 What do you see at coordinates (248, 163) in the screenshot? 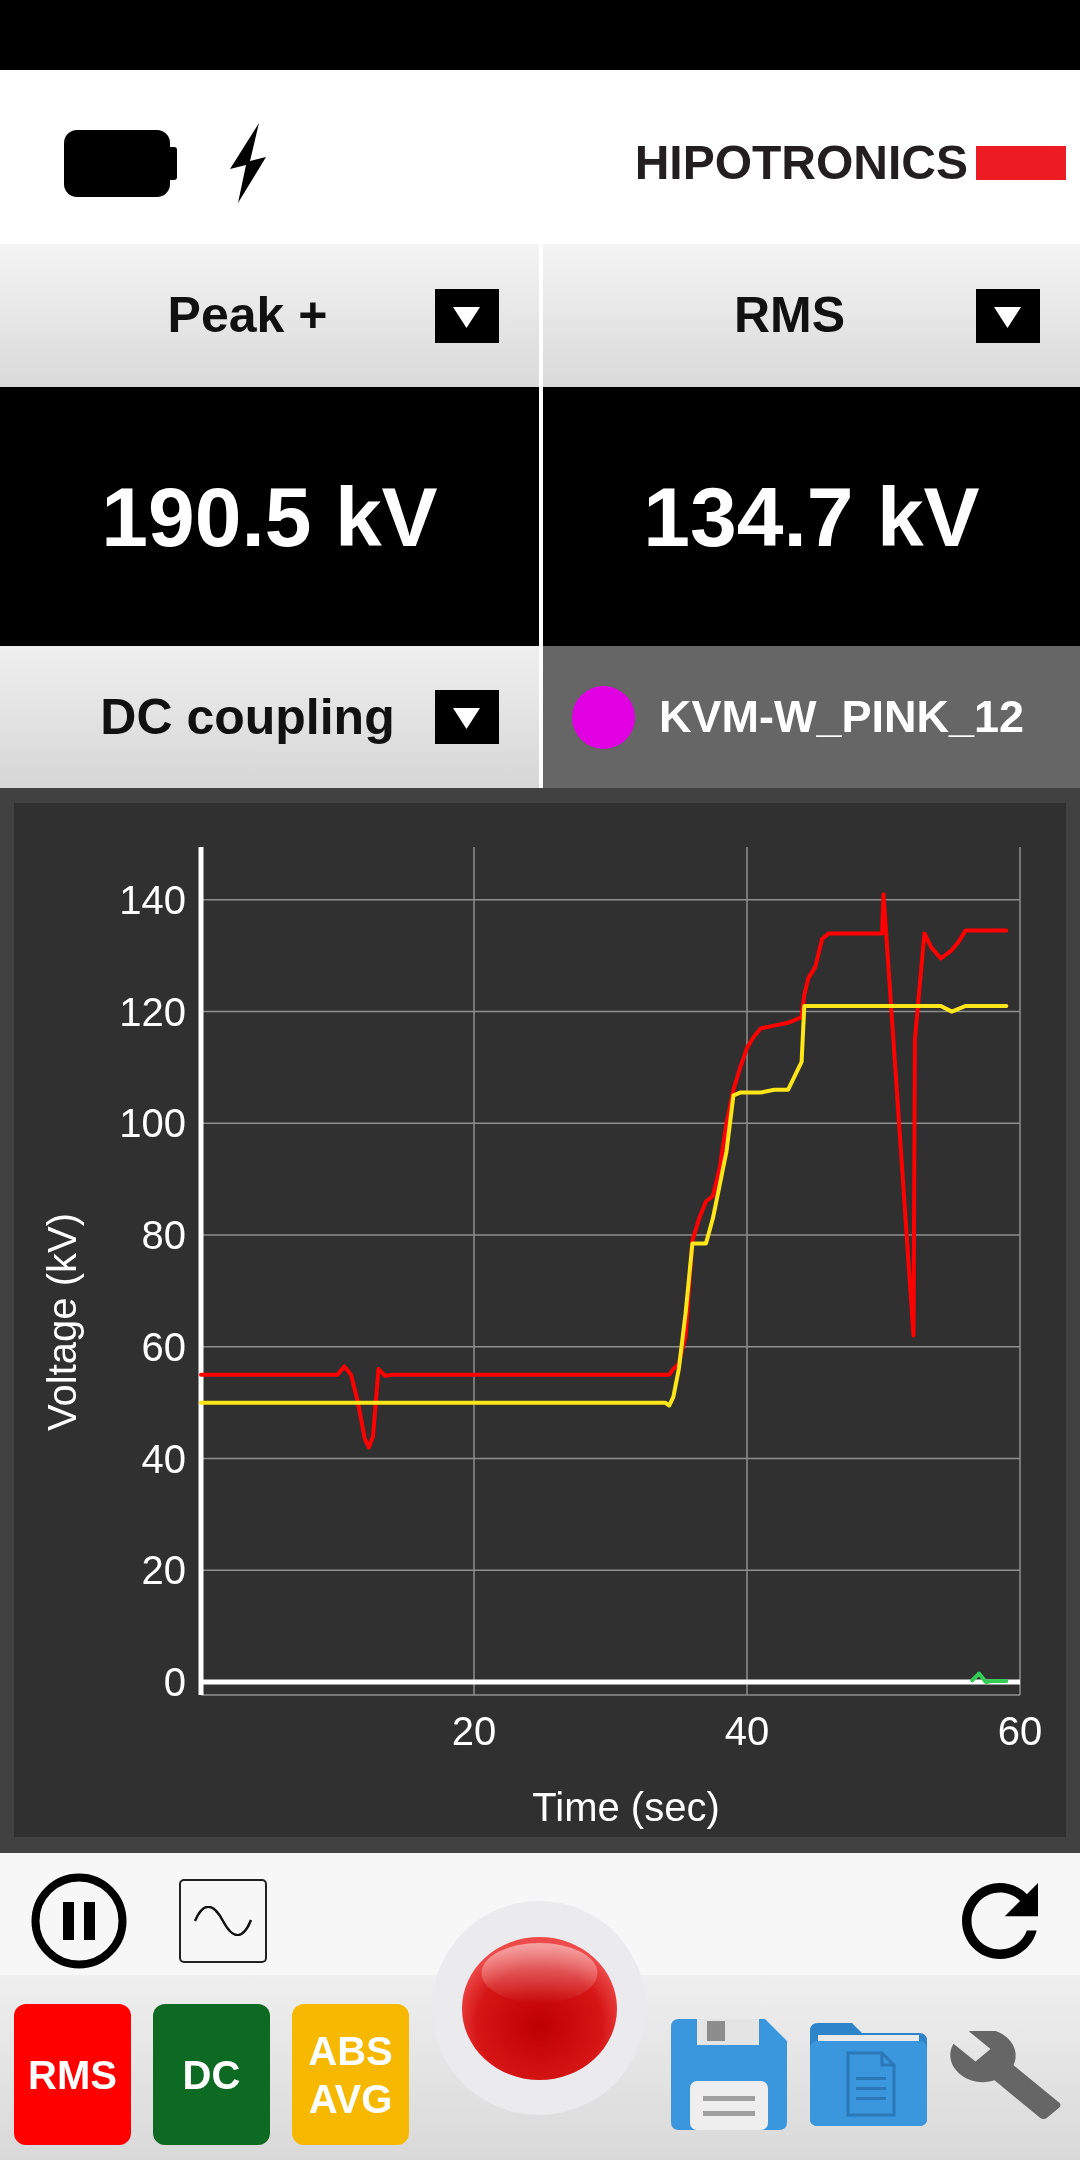
I see `lightning-bolt-icon` at bounding box center [248, 163].